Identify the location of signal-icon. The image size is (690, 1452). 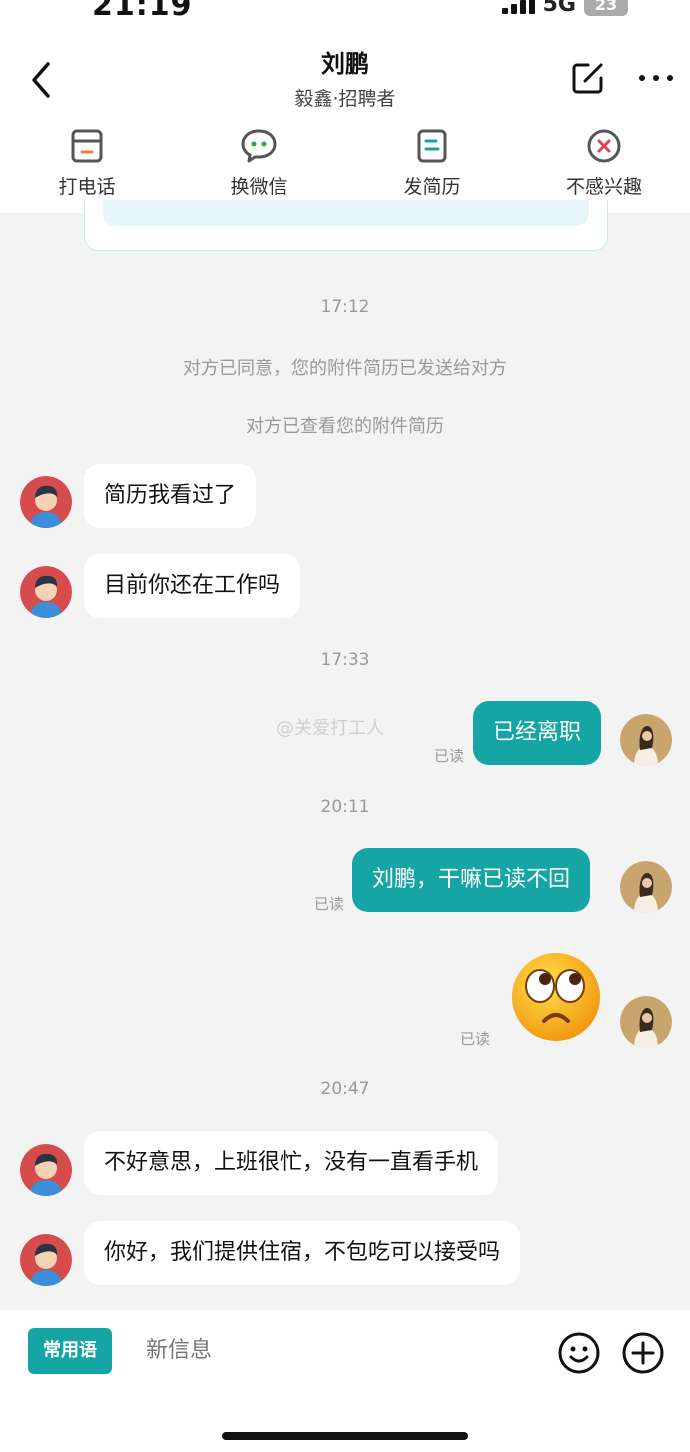
(518, 7).